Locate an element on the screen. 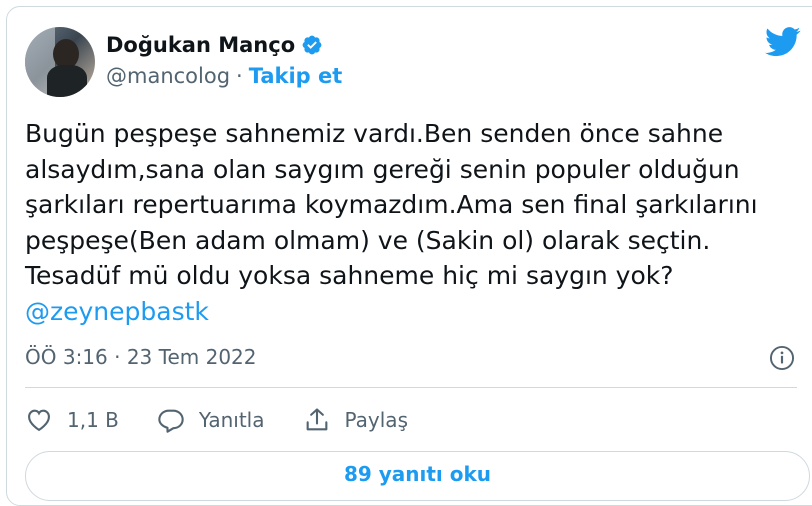 This screenshot has width=812, height=506. share-label: Paylaş is located at coordinates (376, 420).